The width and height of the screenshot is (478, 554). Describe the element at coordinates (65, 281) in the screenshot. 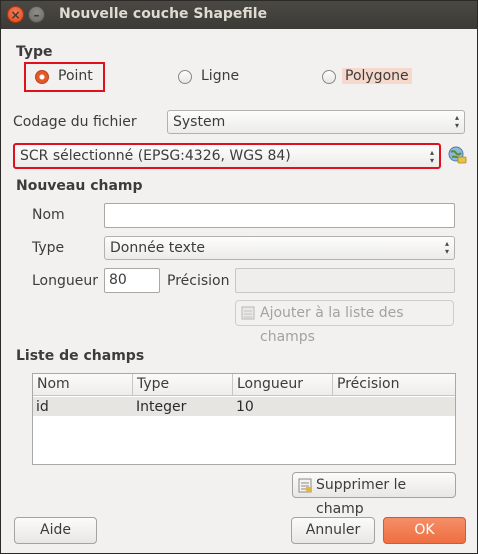

I see `field-length-label: Longueur` at that location.